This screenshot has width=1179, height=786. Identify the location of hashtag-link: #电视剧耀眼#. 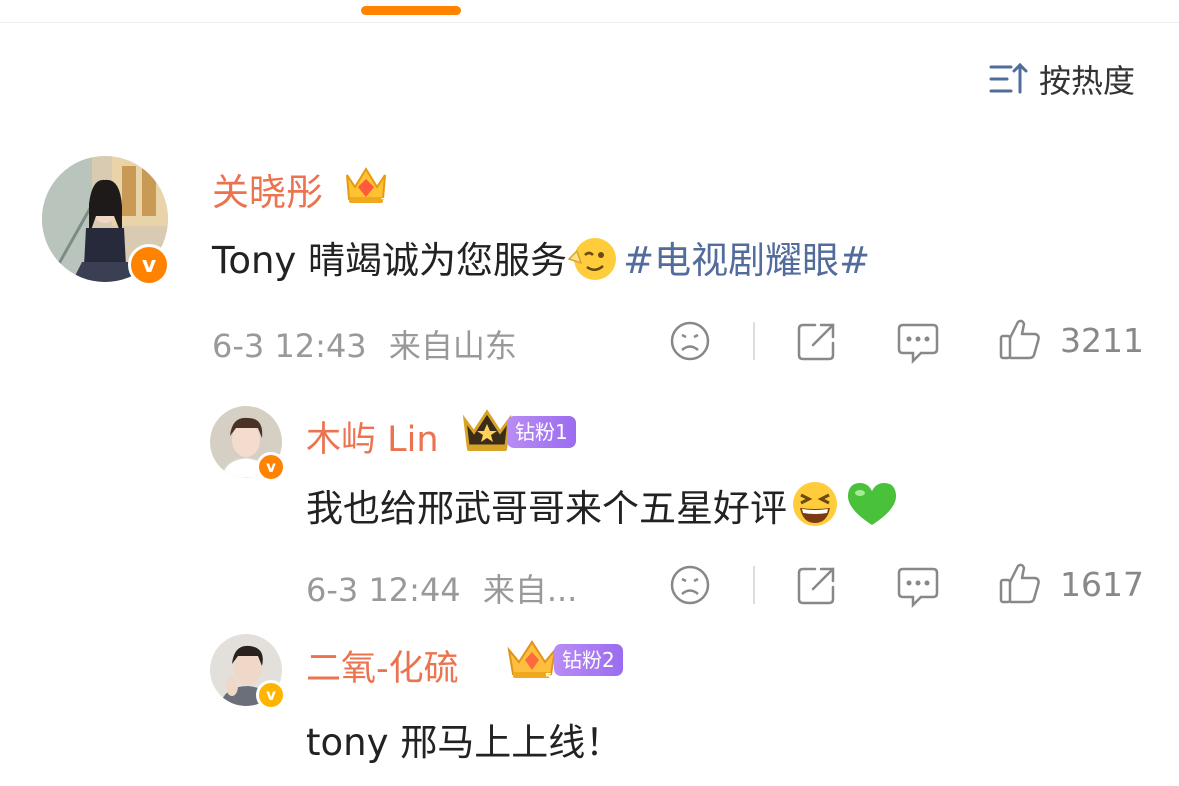
(746, 260).